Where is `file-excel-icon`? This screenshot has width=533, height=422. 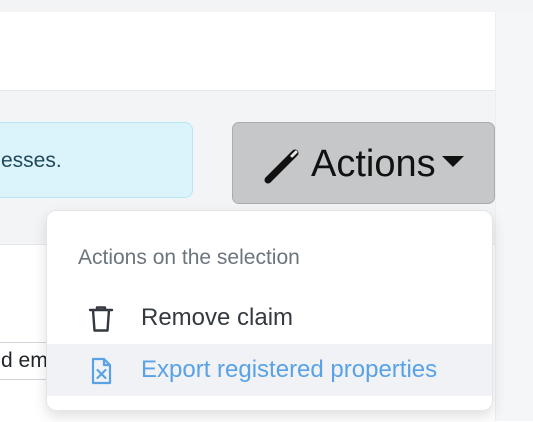
file-excel-icon is located at coordinates (101, 371).